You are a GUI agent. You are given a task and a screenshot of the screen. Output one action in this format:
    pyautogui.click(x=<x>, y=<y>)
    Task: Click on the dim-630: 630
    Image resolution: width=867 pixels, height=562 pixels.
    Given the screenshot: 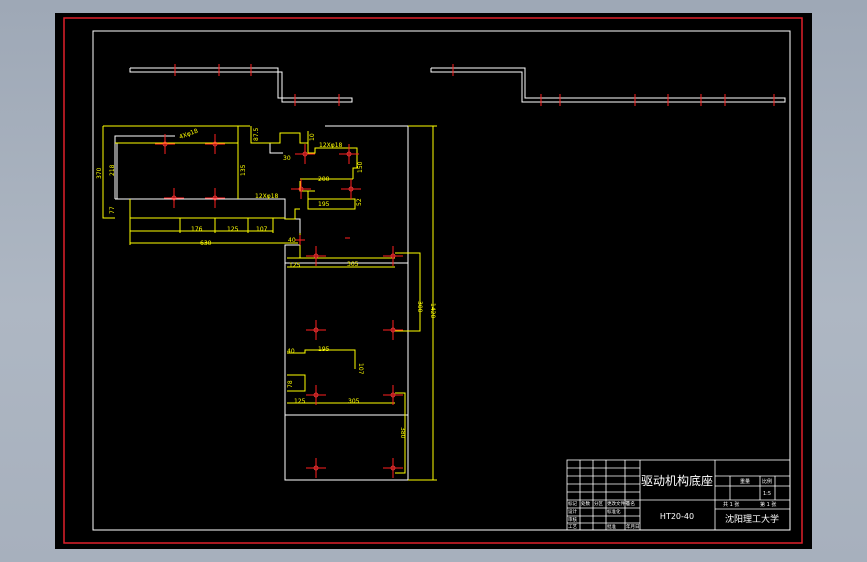 What is the action you would take?
    pyautogui.click(x=206, y=243)
    